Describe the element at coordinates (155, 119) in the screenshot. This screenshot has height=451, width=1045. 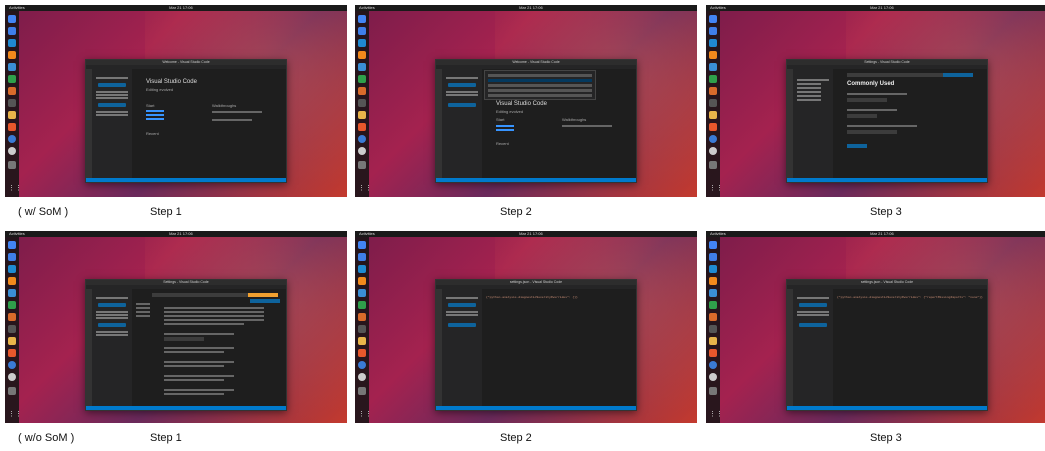
I see `open-folder-link` at that location.